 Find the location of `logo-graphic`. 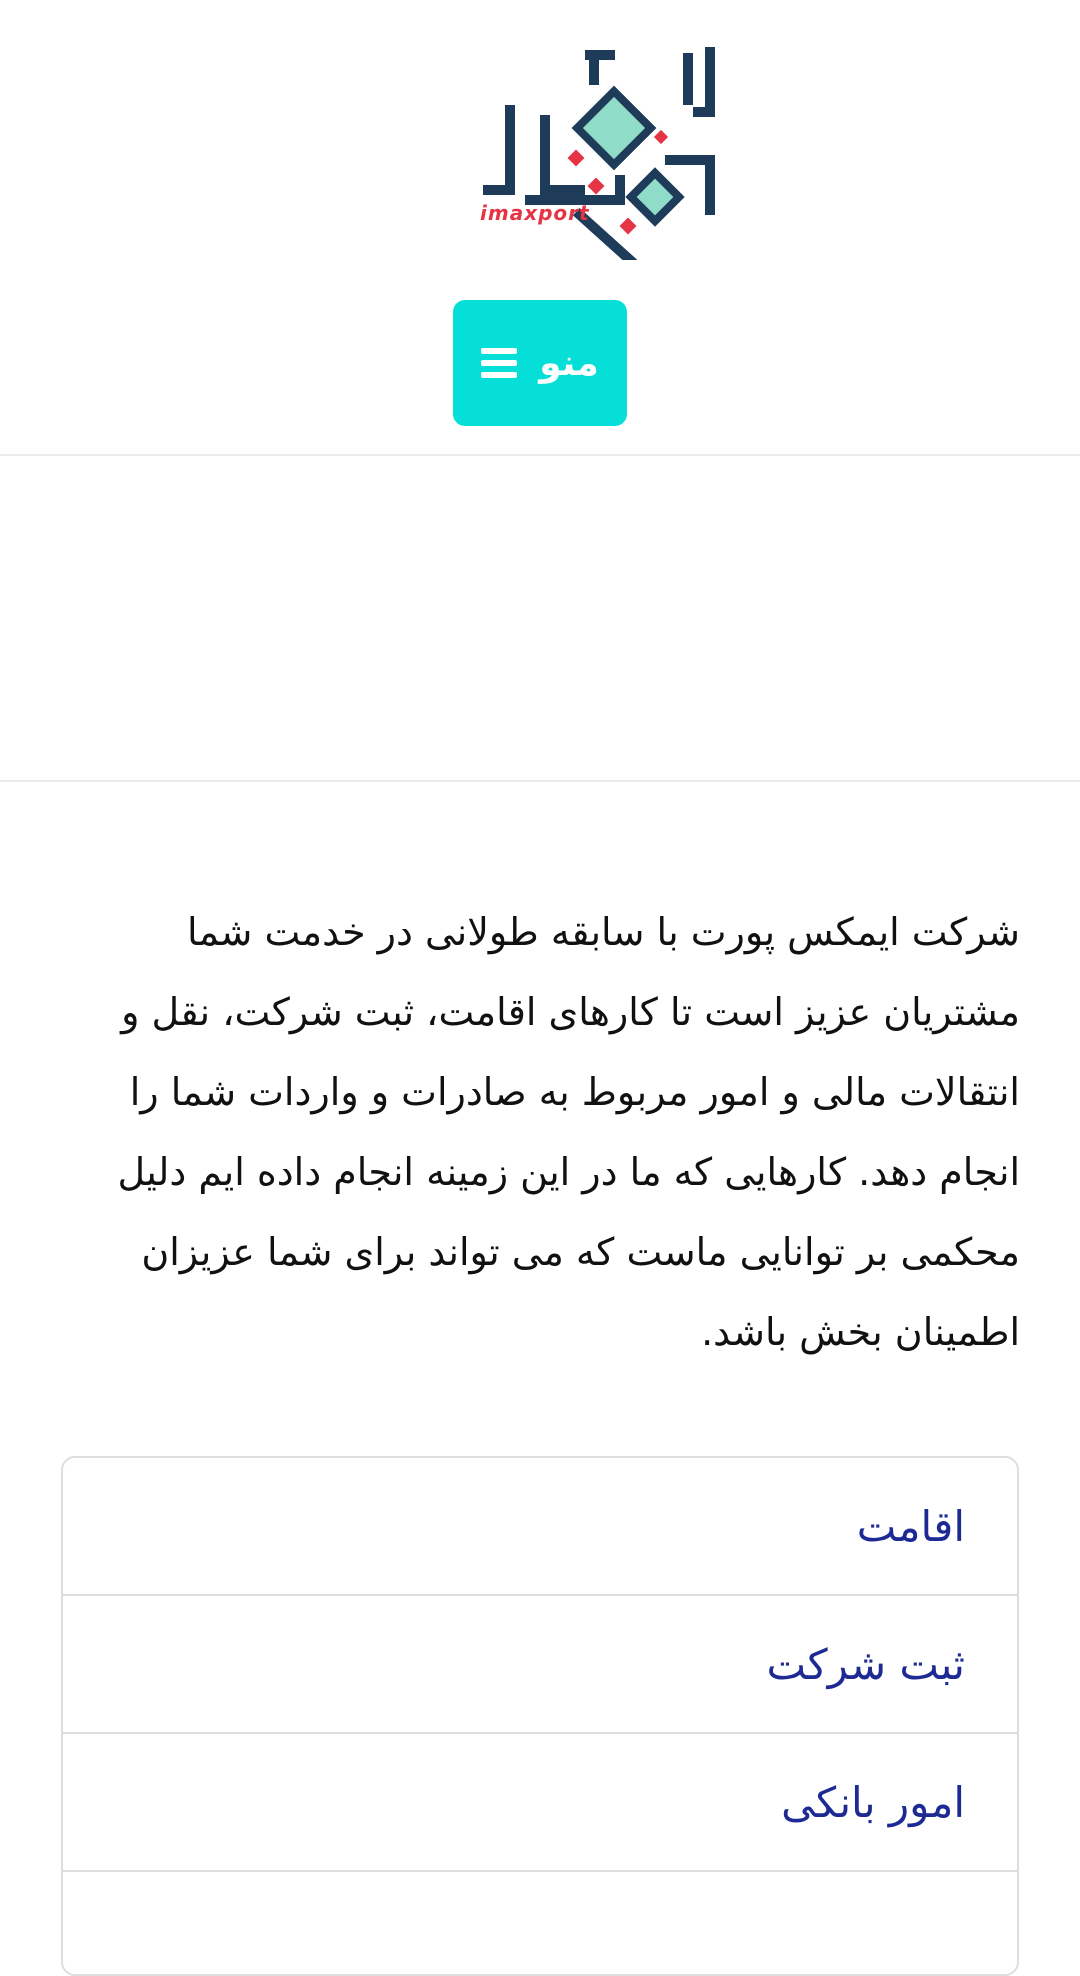

logo-graphic is located at coordinates (599, 153).